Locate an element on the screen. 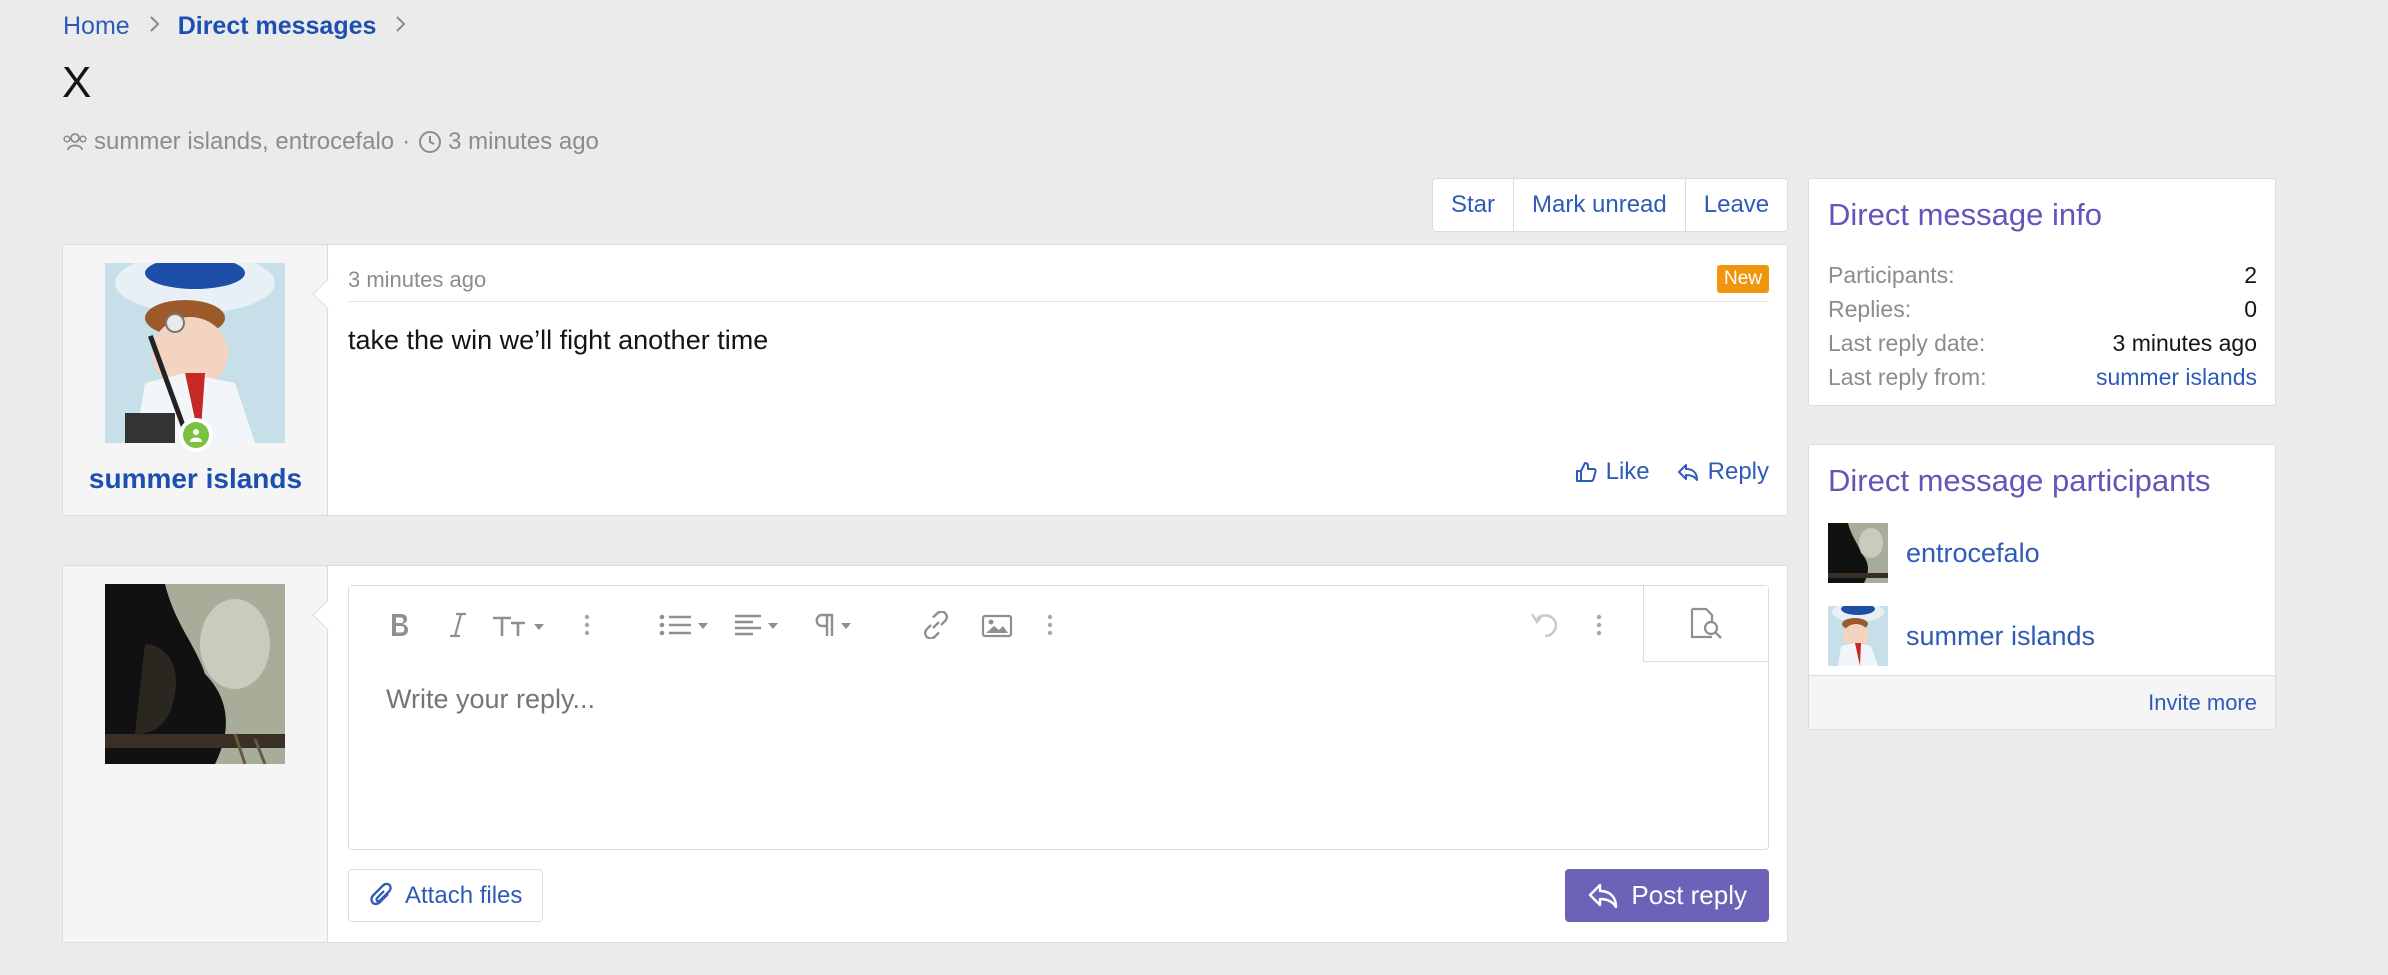 The height and width of the screenshot is (975, 2388). clock-icon is located at coordinates (433, 142).